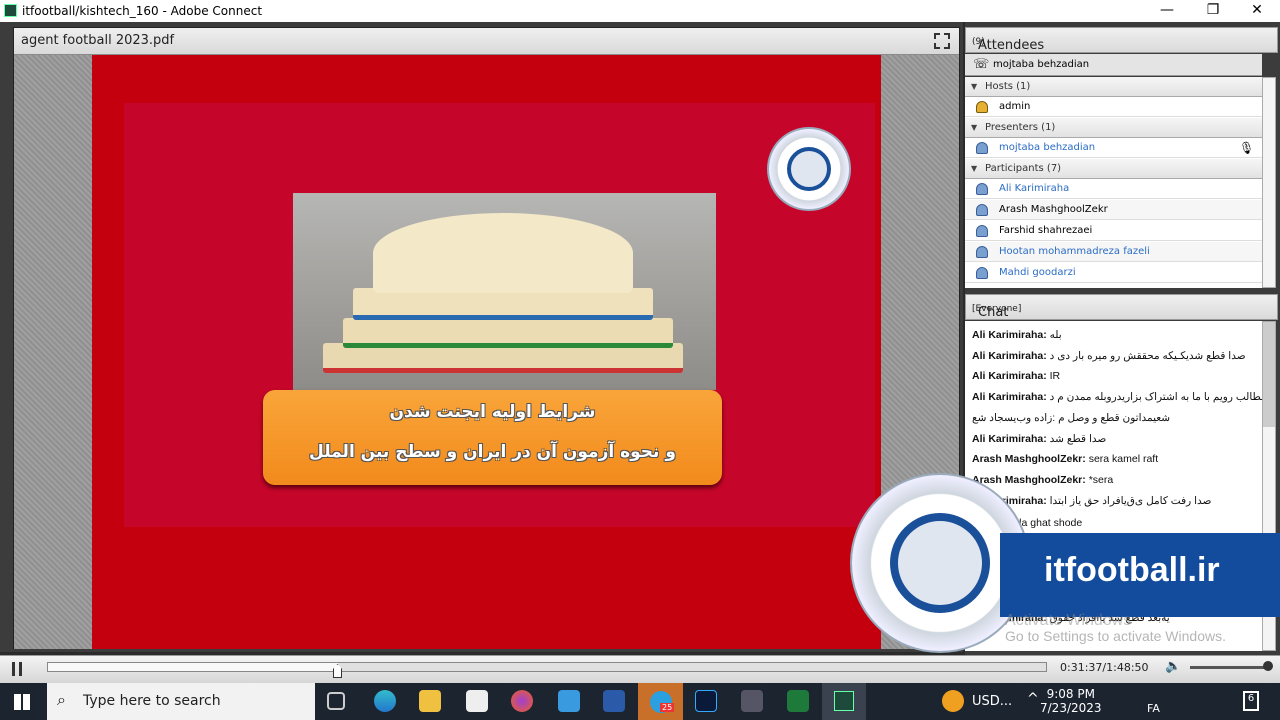 Image resolution: width=1280 pixels, height=720 pixels. I want to click on volume-handle, so click(1268, 666).